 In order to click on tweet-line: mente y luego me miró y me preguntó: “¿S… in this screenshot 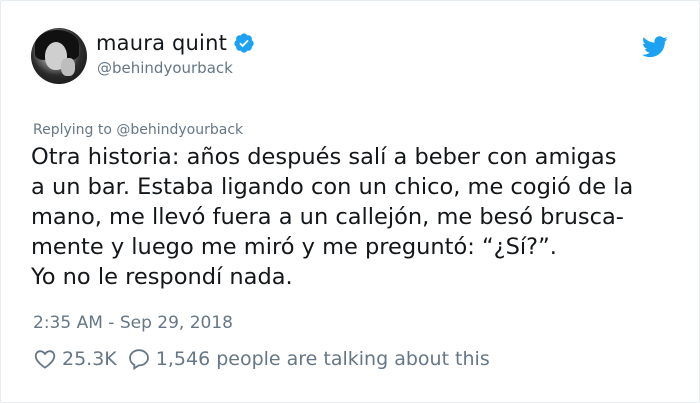, I will do `click(294, 247)`.